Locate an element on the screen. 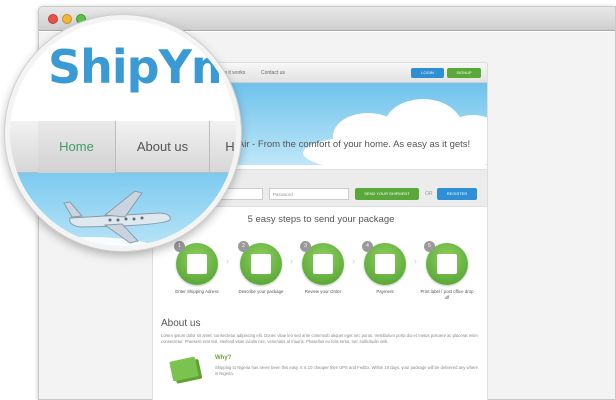  tab-partial: H is located at coordinates (223, 147).